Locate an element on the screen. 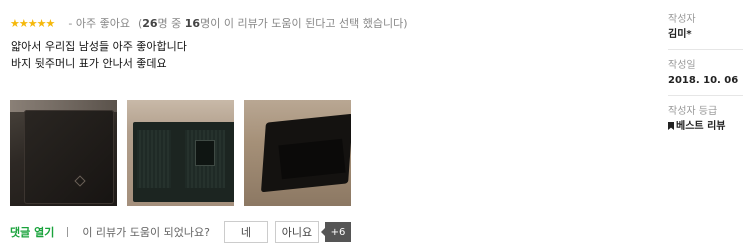 The height and width of the screenshot is (252, 743). date-label: 작성일 is located at coordinates (682, 65).